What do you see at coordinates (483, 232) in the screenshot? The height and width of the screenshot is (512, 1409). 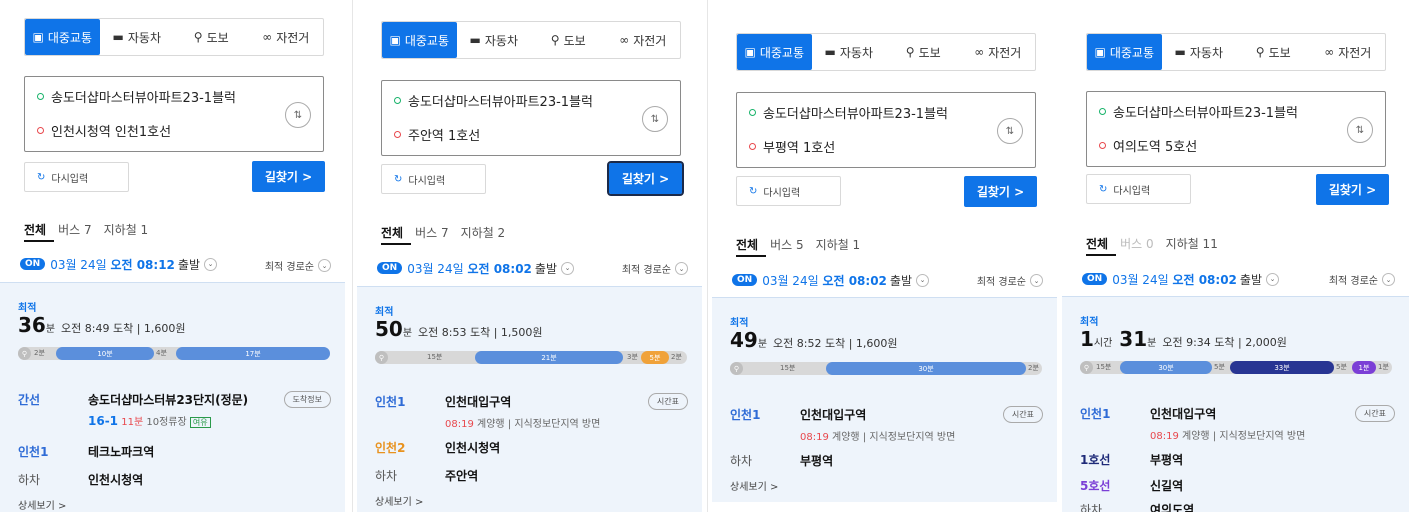 I see `tab-subway: 지하철 2` at bounding box center [483, 232].